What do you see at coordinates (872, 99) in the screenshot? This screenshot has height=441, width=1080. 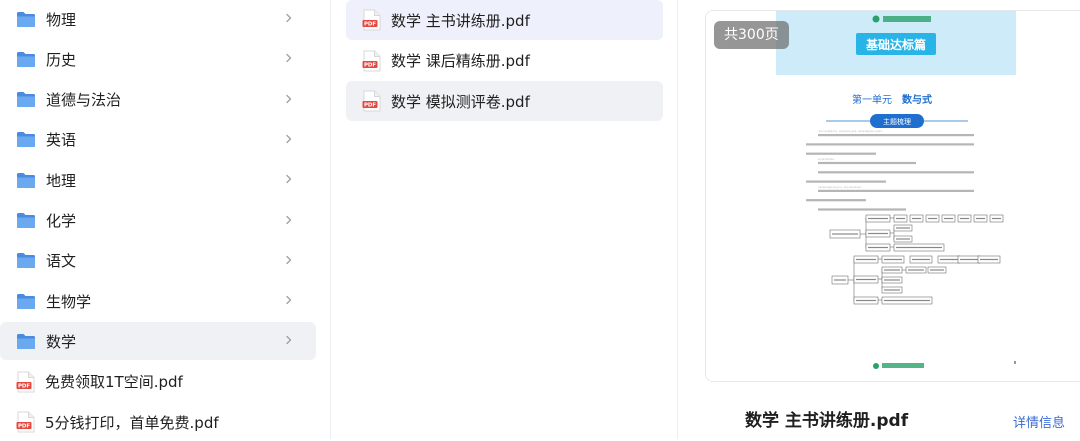 I see `doc-unit: 第一单元` at bounding box center [872, 99].